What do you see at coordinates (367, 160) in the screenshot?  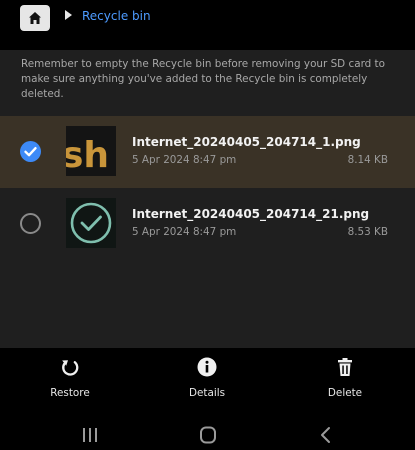 I see `file-size: 8.14 KB` at bounding box center [367, 160].